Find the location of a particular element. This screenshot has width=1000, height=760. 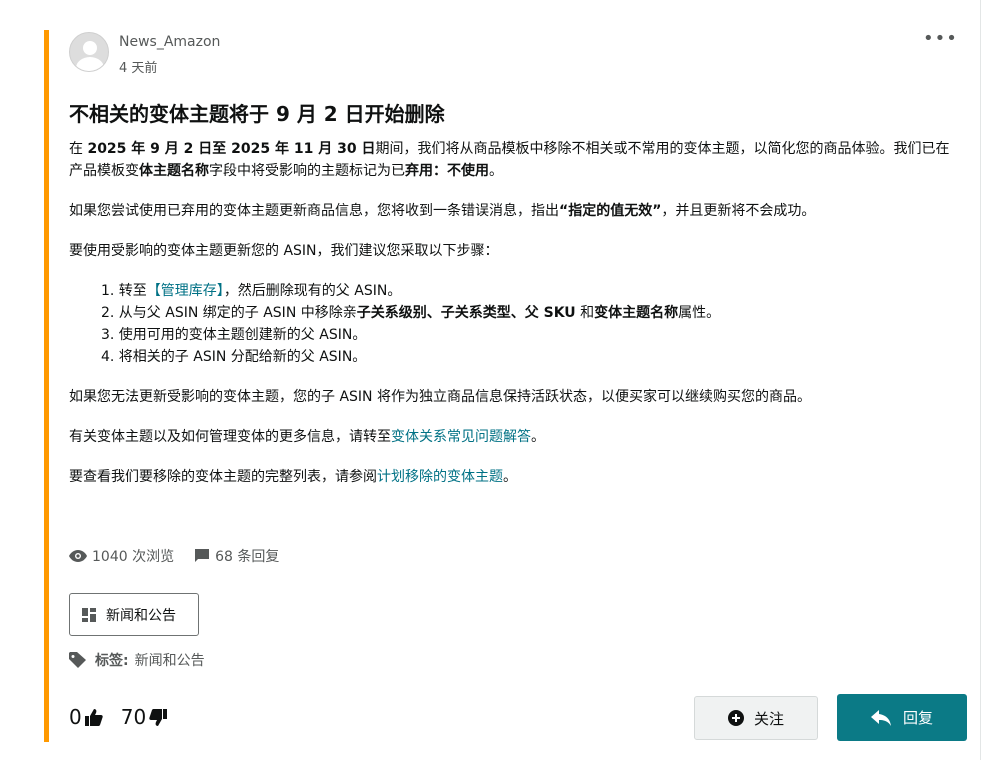

downvote-count: 70 is located at coordinates (133, 717).